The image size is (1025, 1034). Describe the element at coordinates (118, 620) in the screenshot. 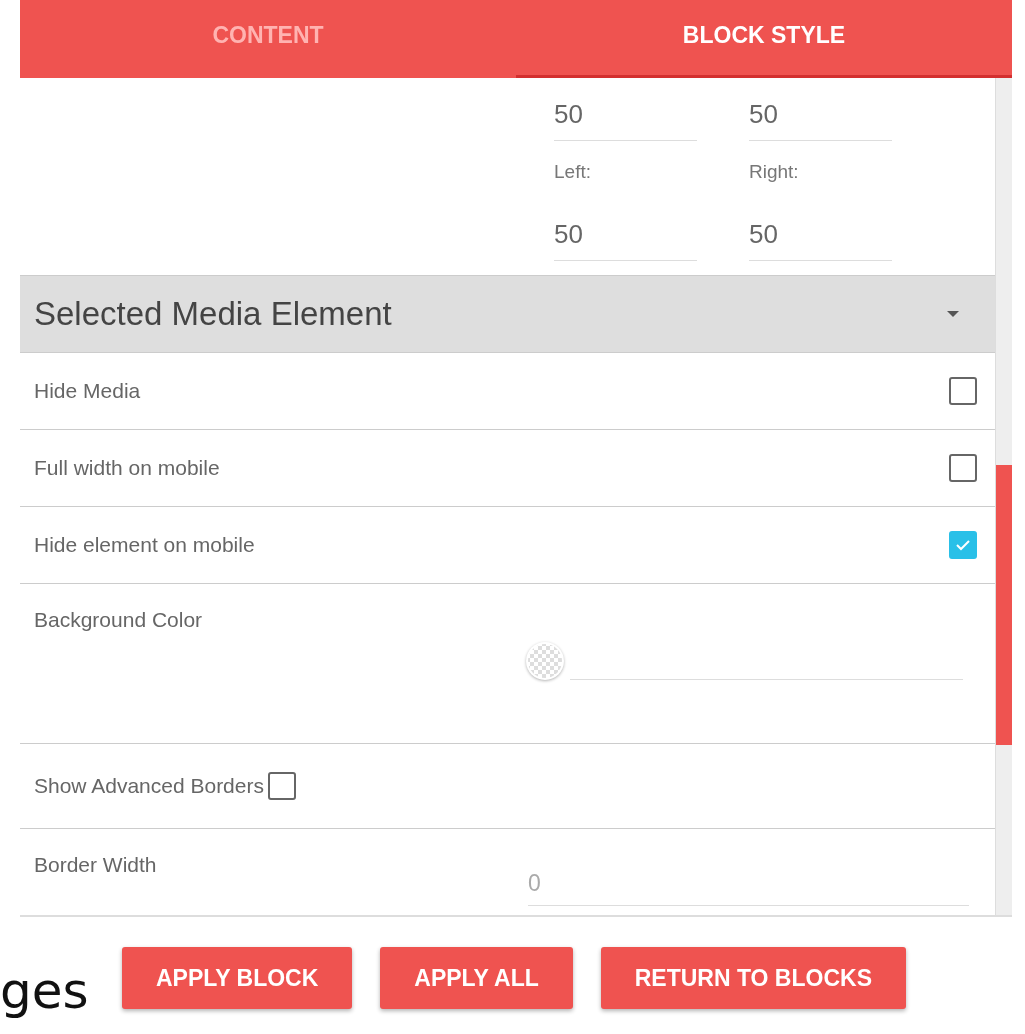

I see `field-label: Background Color` at that location.